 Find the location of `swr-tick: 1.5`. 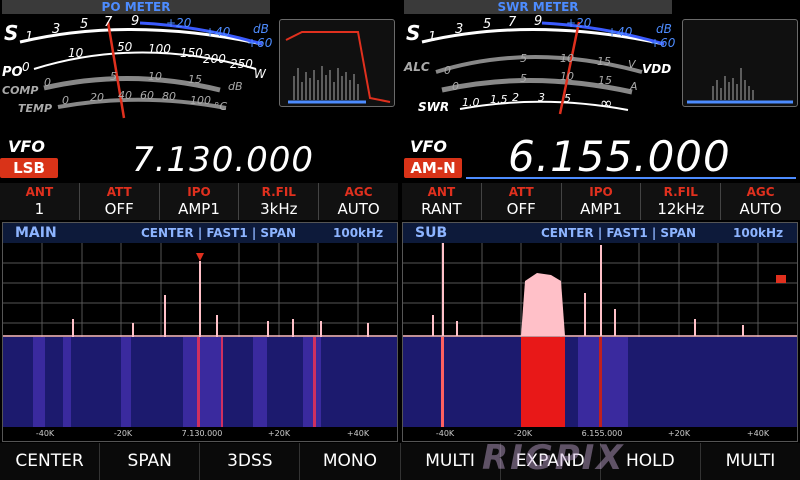

swr-tick: 1.5 is located at coordinates (499, 99).